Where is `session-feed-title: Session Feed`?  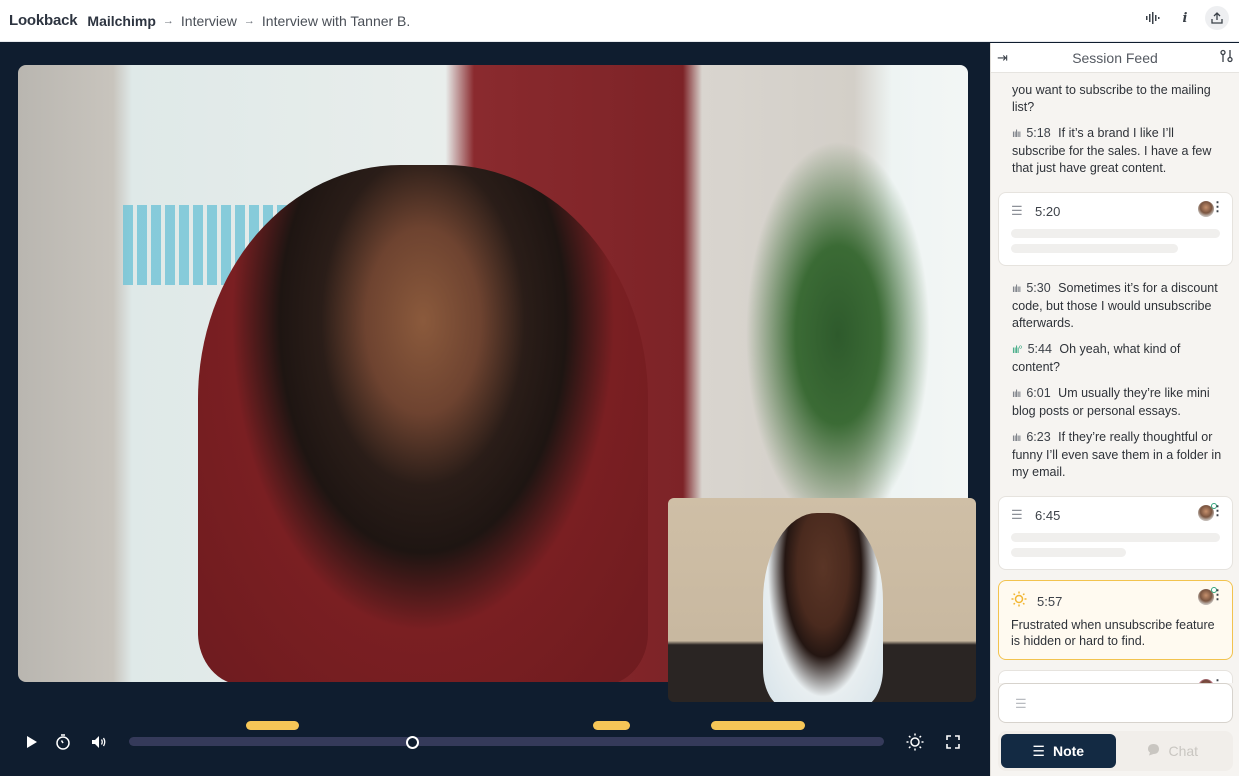 session-feed-title: Session Feed is located at coordinates (1115, 57).